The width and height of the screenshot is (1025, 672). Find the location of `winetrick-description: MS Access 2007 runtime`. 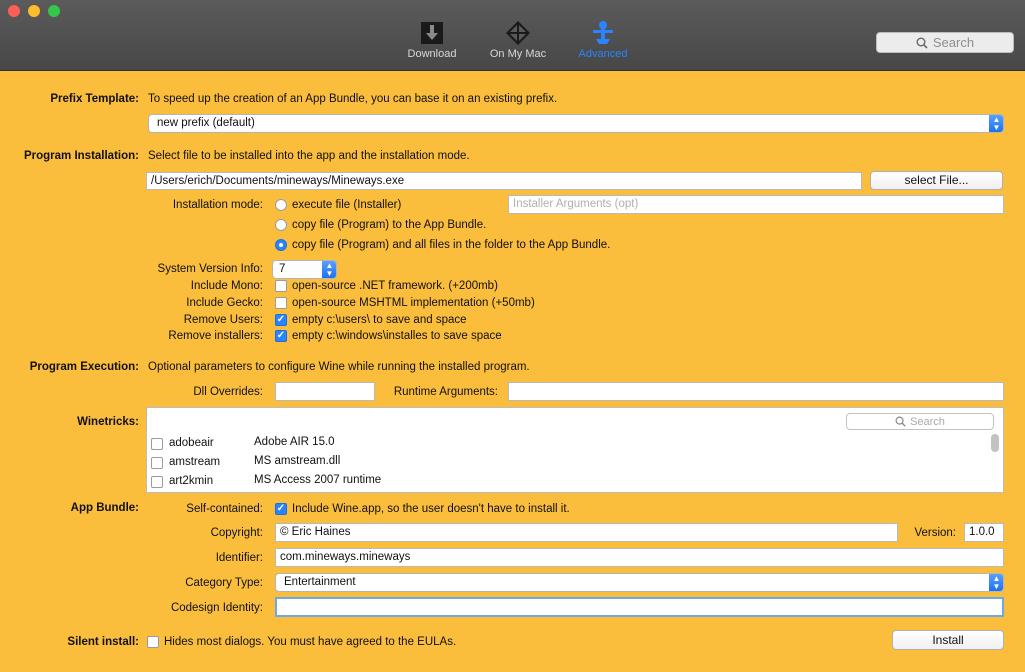

winetrick-description: MS Access 2007 runtime is located at coordinates (318, 480).